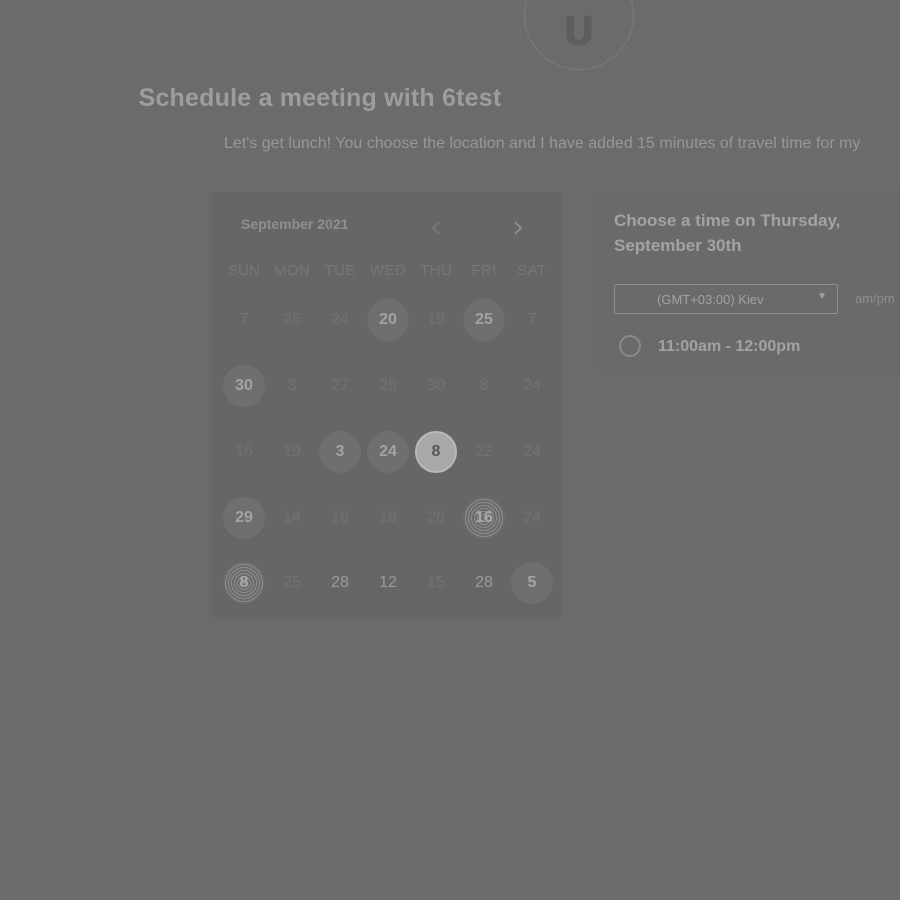 The height and width of the screenshot is (900, 900). I want to click on time-slot-radio, so click(630, 346).